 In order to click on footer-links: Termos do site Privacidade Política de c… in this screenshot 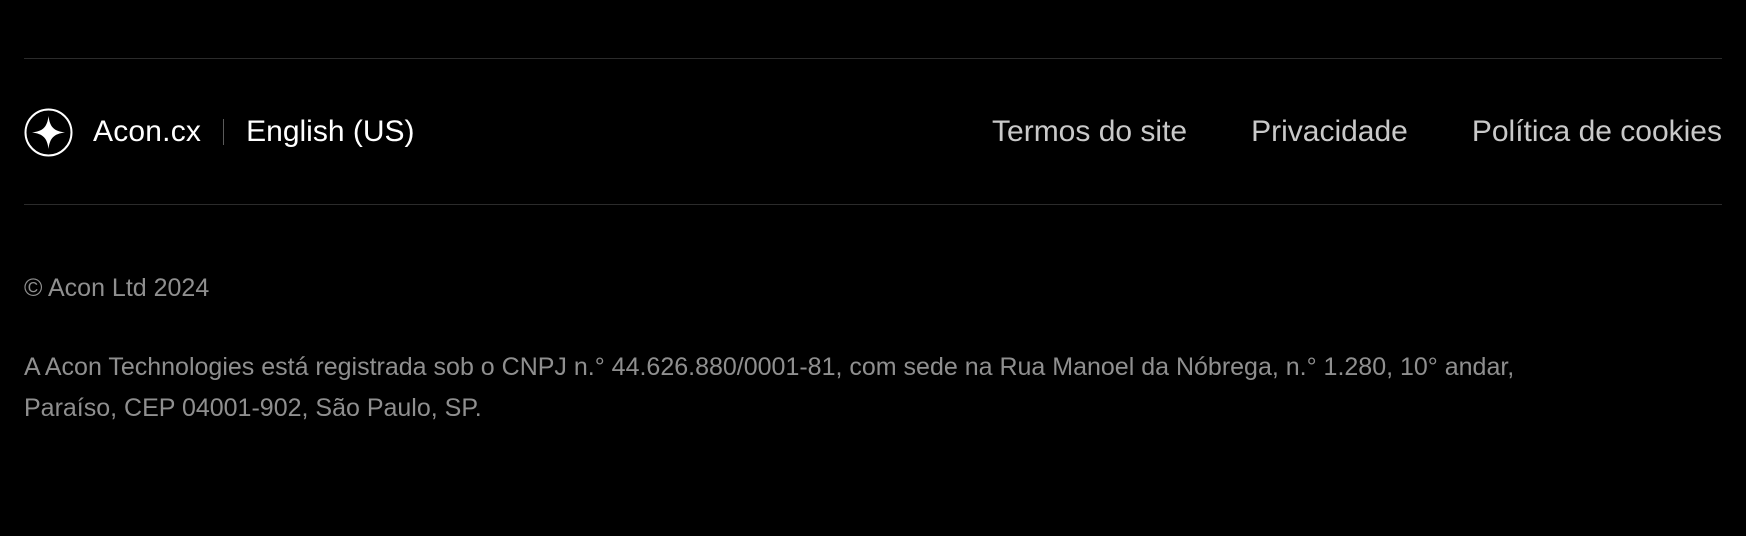, I will do `click(1357, 132)`.